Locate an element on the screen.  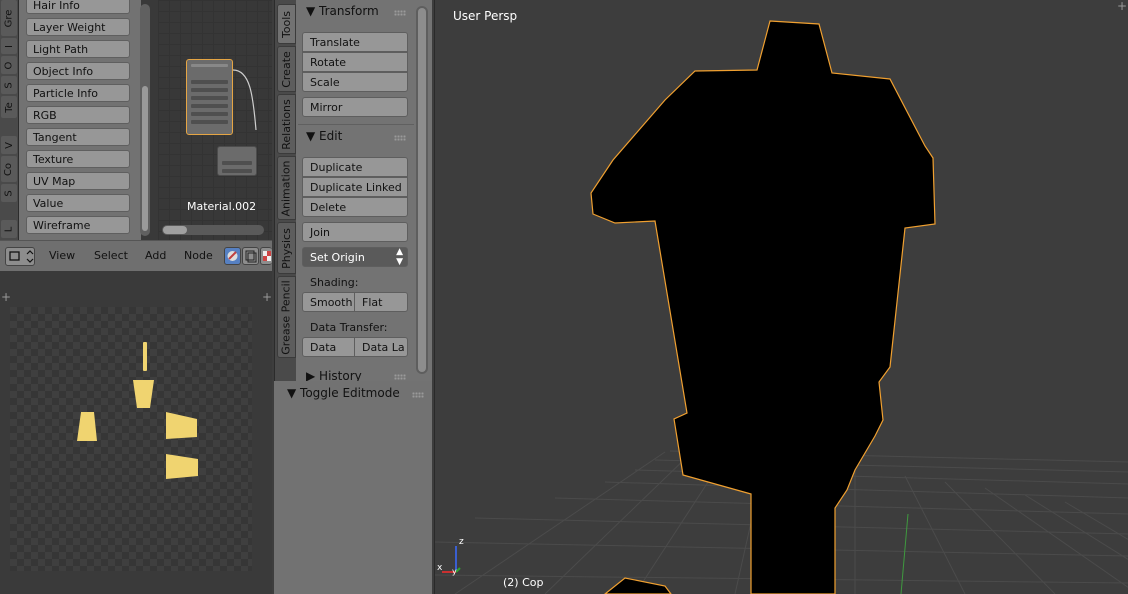
object-info-button: Object Info is located at coordinates (78, 71).